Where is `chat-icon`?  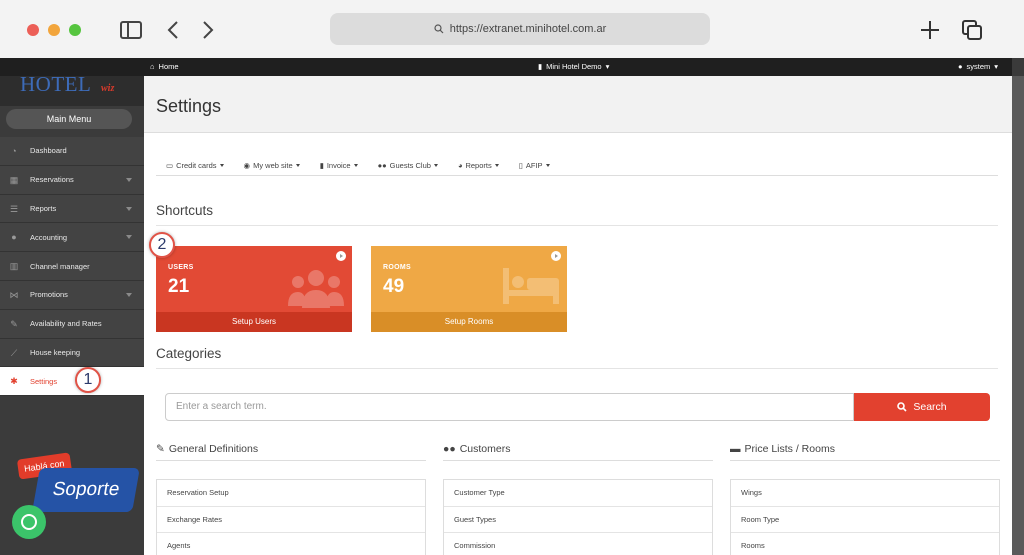 chat-icon is located at coordinates (29, 522).